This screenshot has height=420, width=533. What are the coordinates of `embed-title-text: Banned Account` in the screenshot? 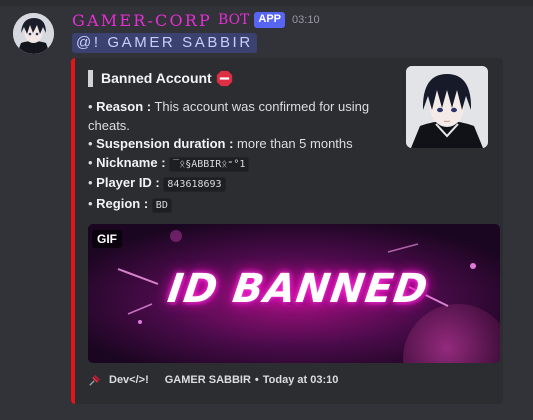 It's located at (156, 78).